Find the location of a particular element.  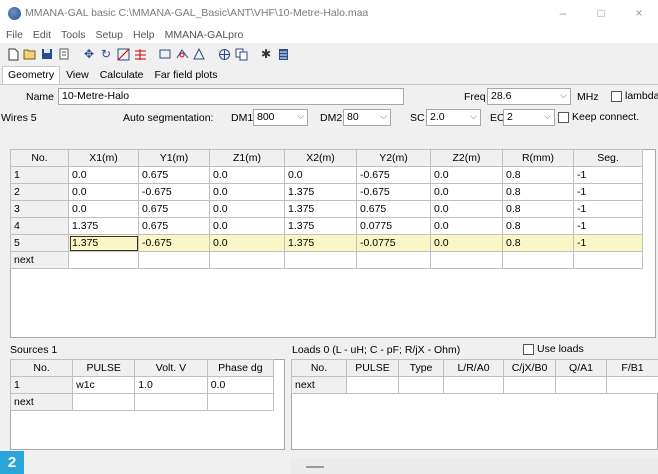

lambda-checkbox: lambda is located at coordinates (634, 96).